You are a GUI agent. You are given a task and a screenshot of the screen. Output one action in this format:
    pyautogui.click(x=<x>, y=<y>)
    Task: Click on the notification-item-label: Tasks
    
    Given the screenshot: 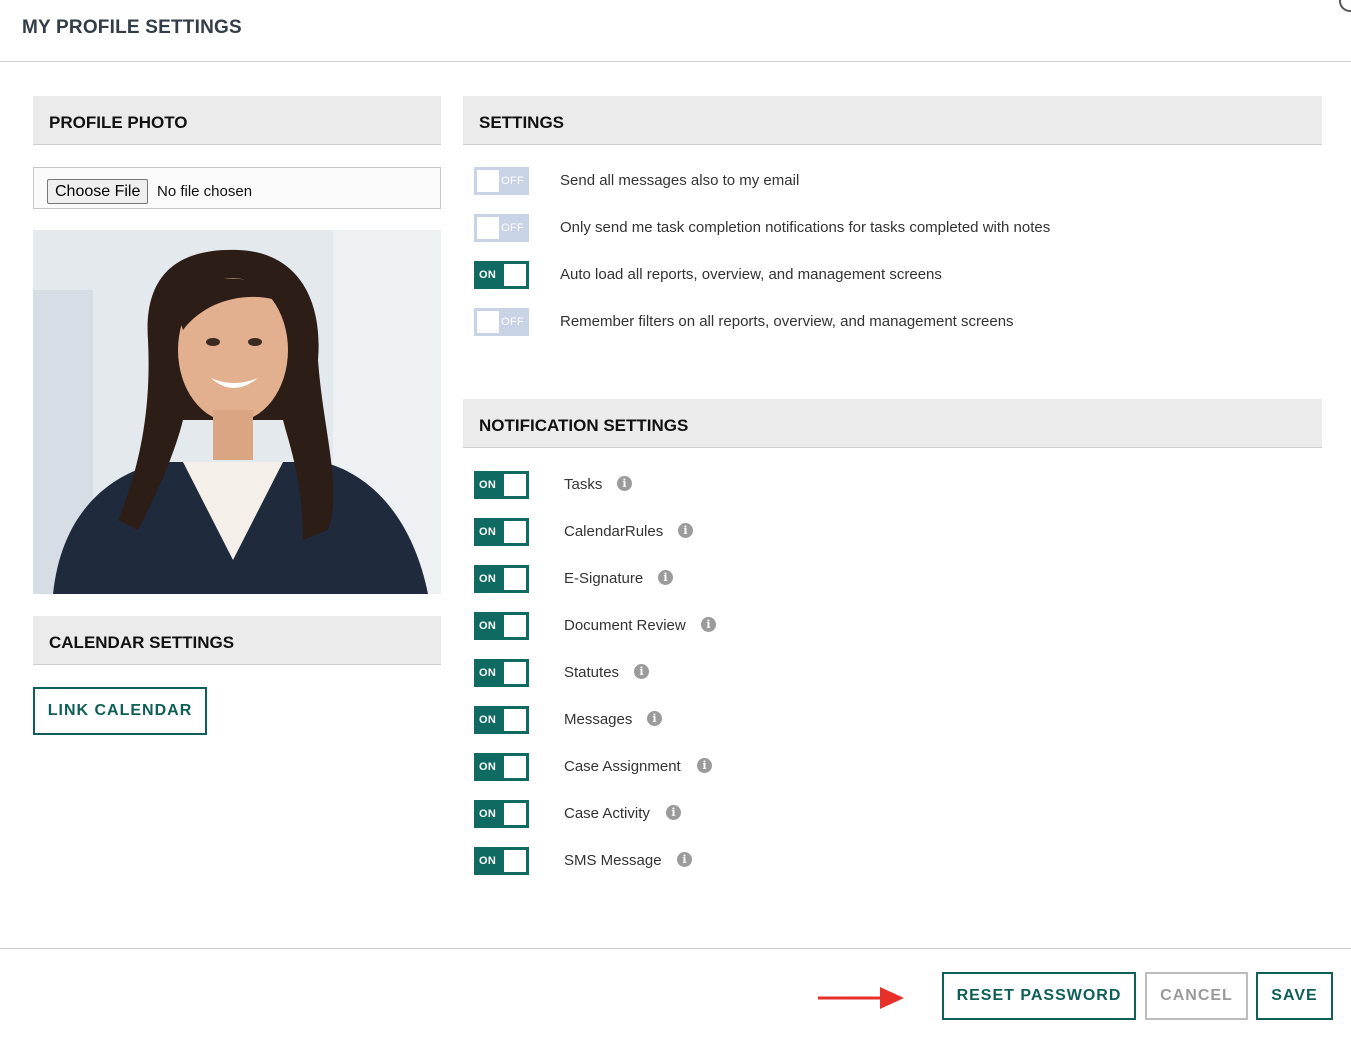 What is the action you would take?
    pyautogui.click(x=583, y=484)
    